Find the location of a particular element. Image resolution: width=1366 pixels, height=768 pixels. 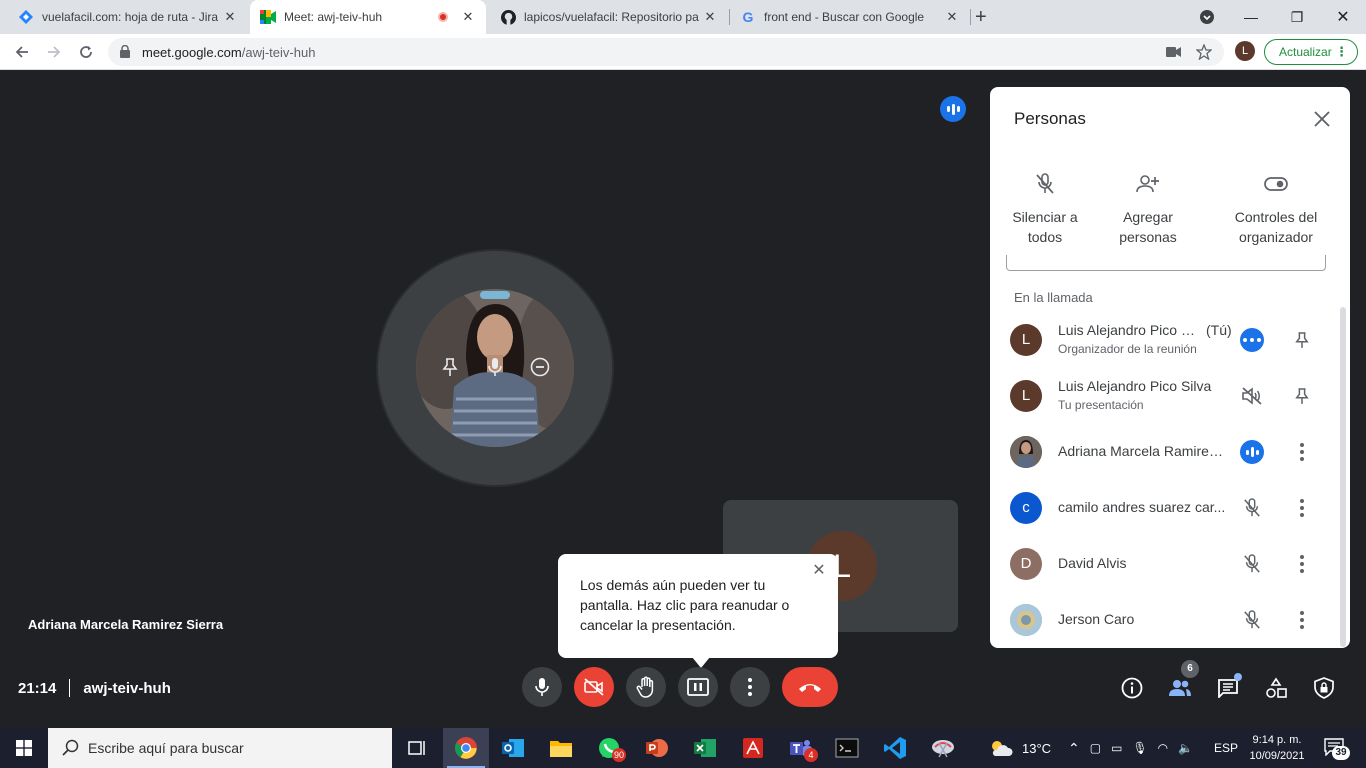

avatar: D is located at coordinates (1026, 564).